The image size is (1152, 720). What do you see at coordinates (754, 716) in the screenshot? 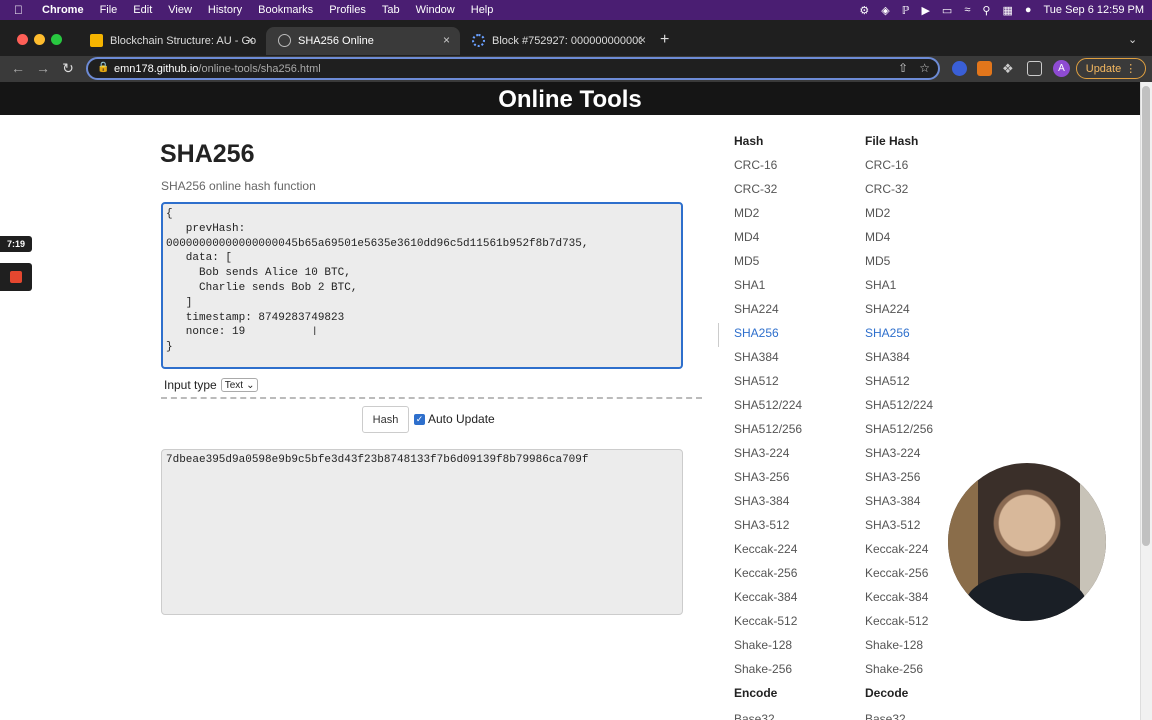
I see `encode-first-link: Base32` at bounding box center [754, 716].